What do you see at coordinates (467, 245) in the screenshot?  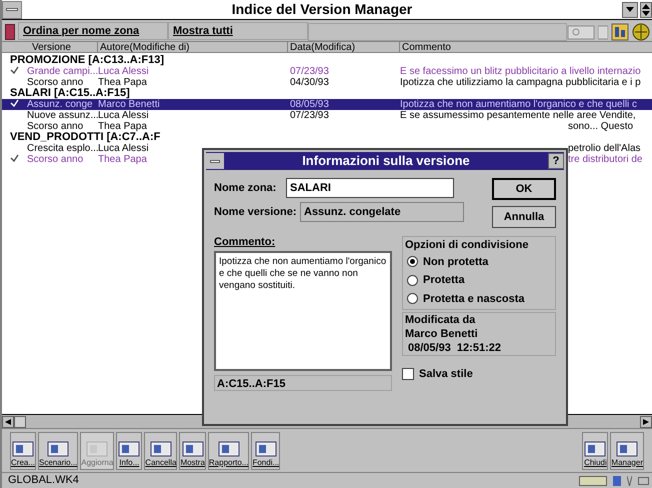 I see `group-title: Opzioni di condivisione` at bounding box center [467, 245].